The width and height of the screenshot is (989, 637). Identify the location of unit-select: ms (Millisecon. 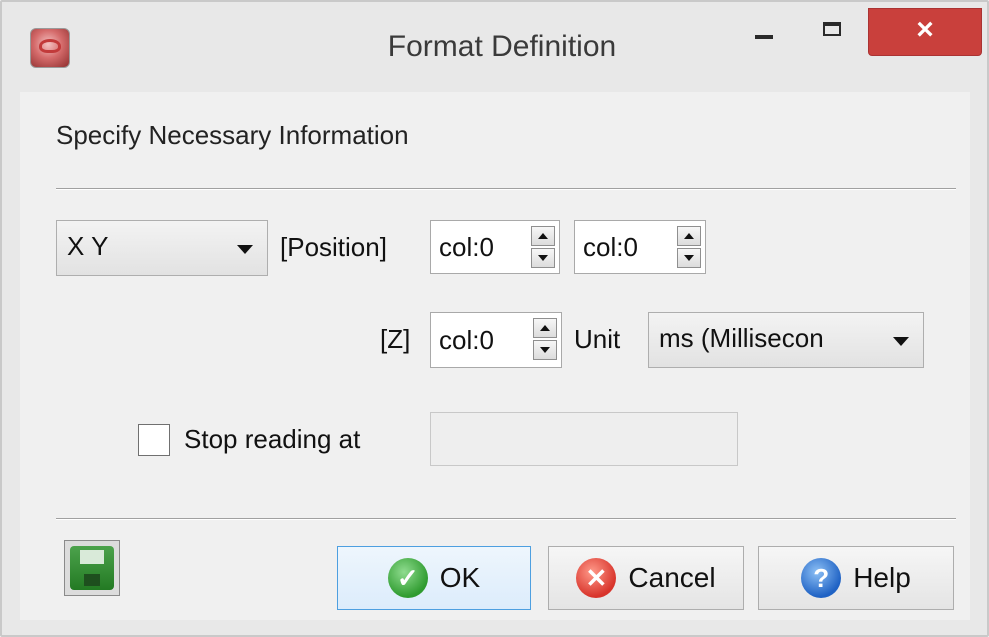
(786, 340).